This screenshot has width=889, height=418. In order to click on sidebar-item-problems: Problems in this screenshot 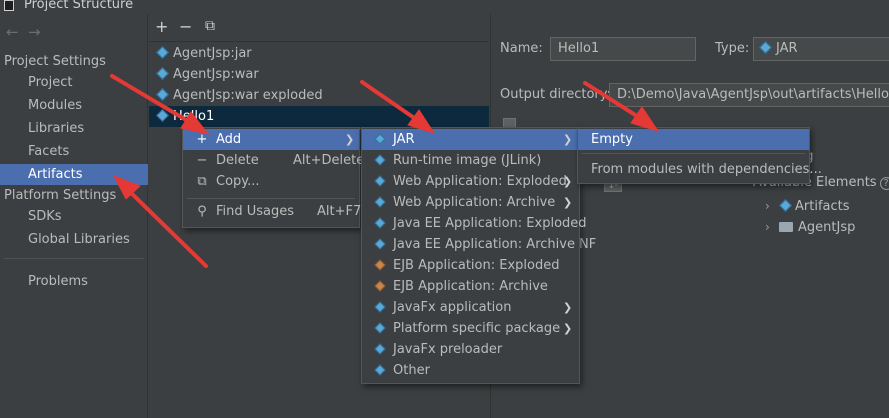, I will do `click(74, 281)`.